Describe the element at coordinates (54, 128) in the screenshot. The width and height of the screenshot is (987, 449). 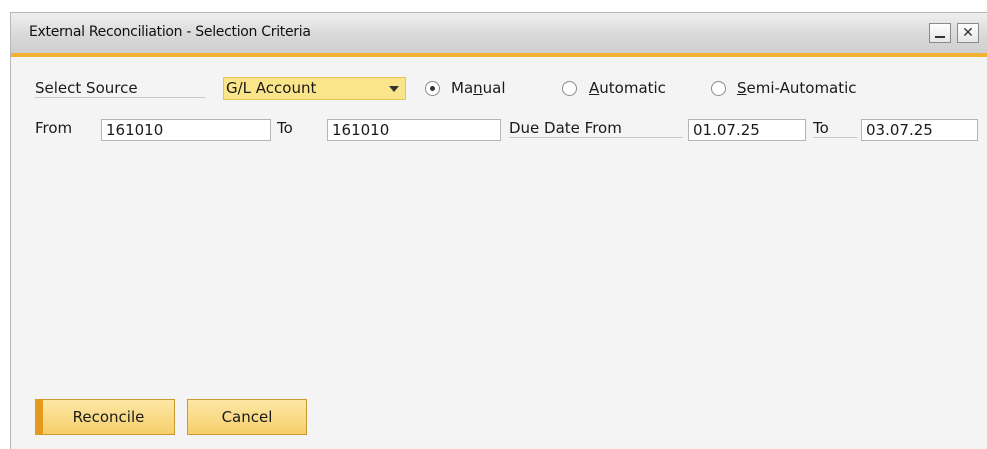
I see `from-label: From` at that location.